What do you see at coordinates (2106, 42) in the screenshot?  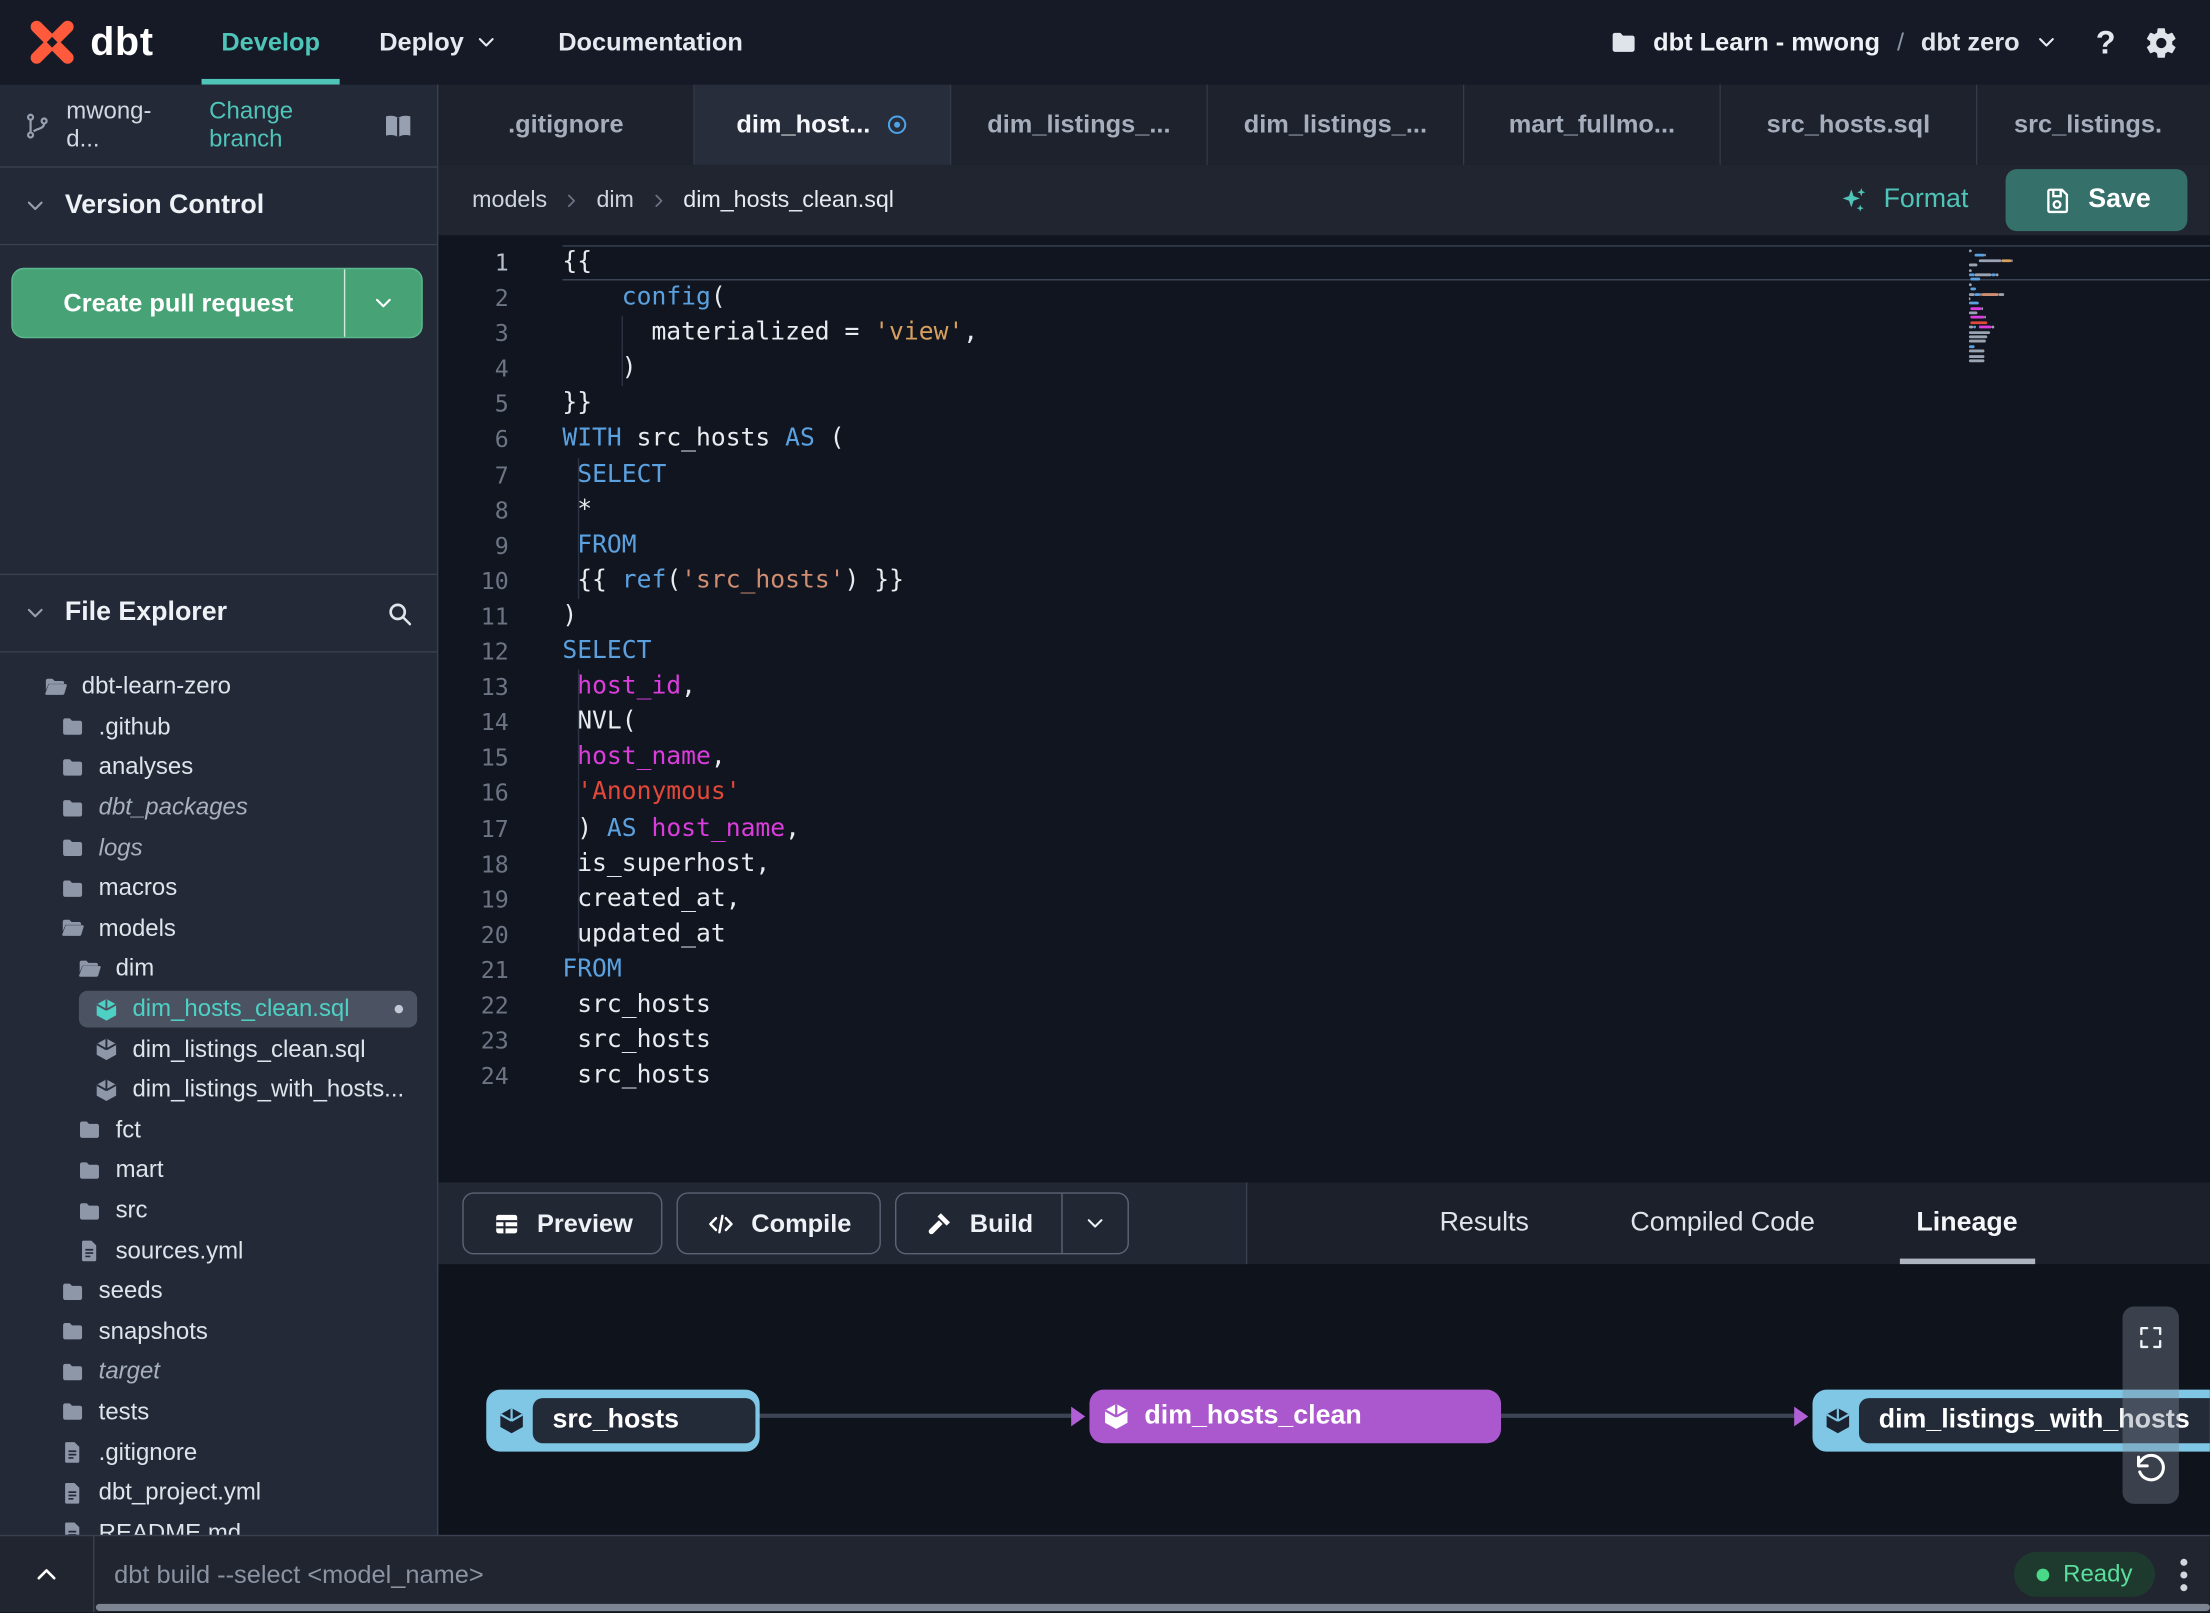 I see `help-icon: ?` at bounding box center [2106, 42].